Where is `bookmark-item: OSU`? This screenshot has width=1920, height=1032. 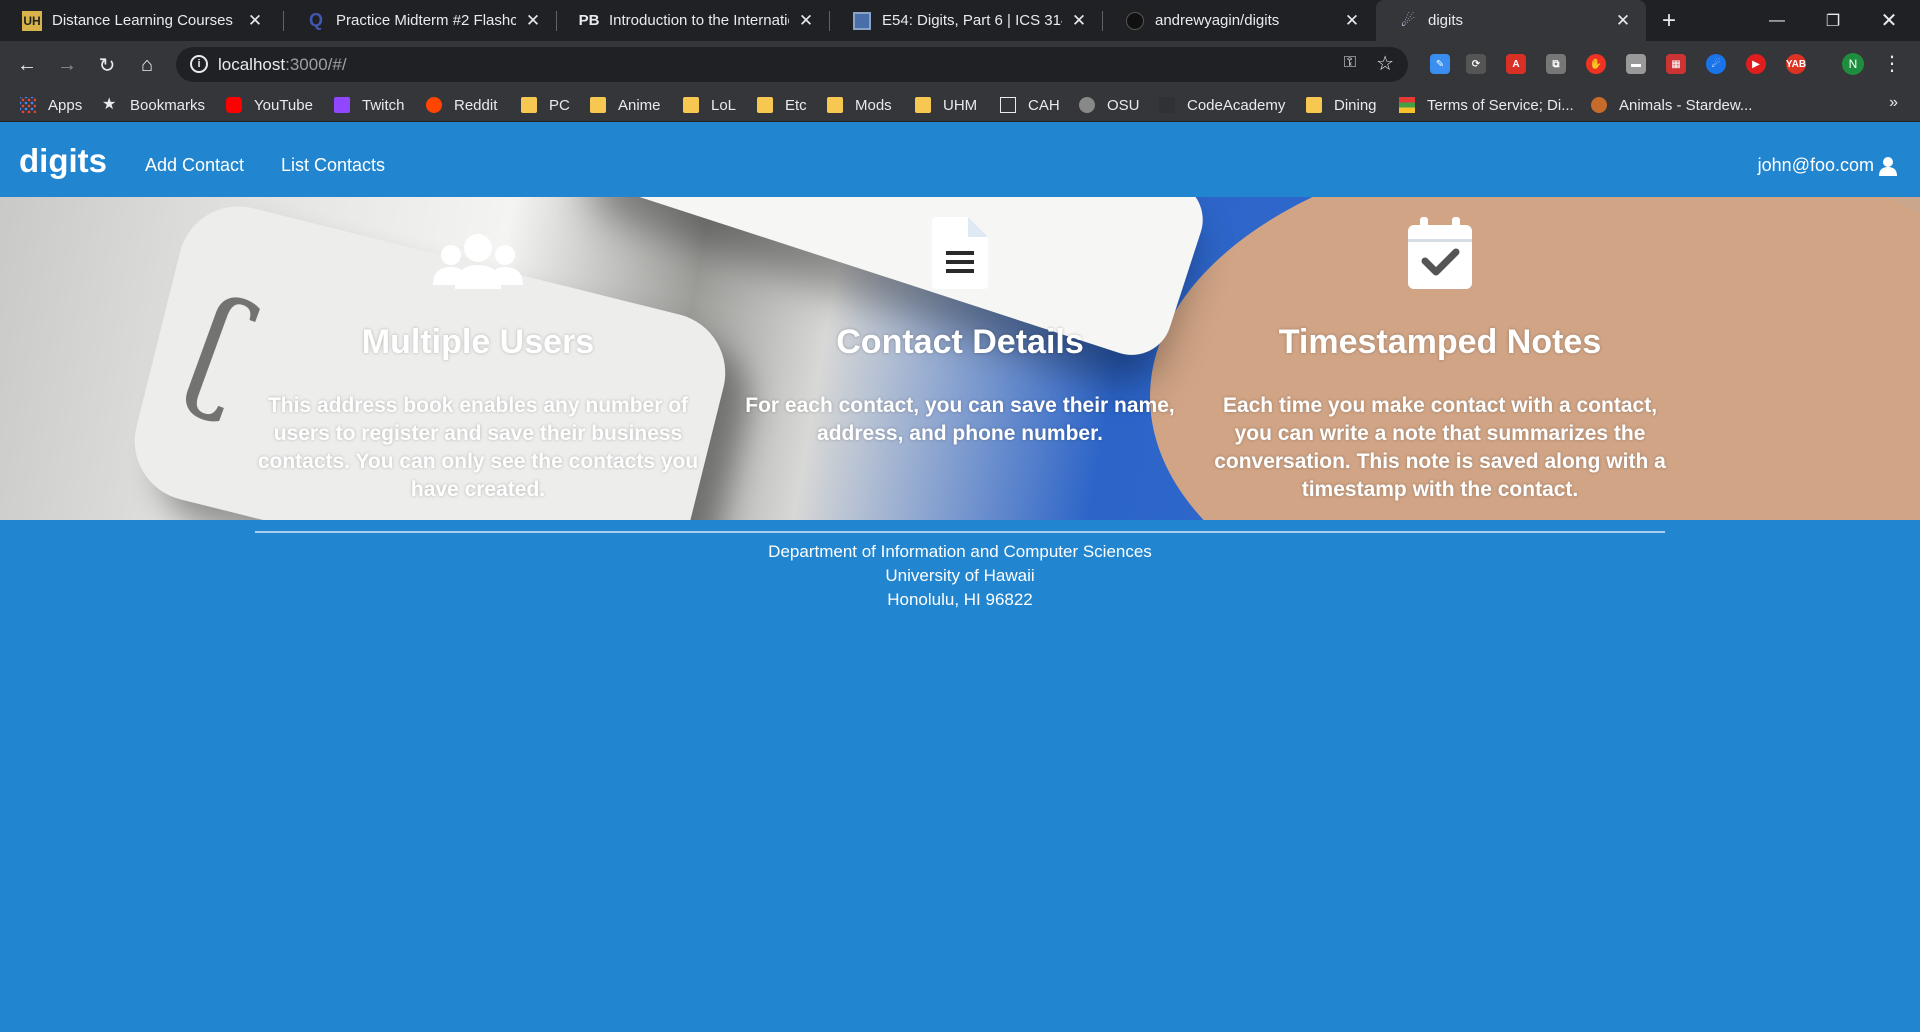
bookmark-item: OSU is located at coordinates (1109, 105).